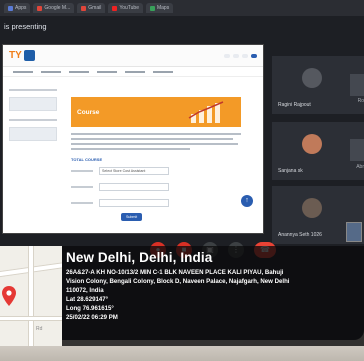 Image resolution: width=364 pixels, height=361 pixels. What do you see at coordinates (29, 55) in the screenshot?
I see `logo-badge-icon` at bounding box center [29, 55].